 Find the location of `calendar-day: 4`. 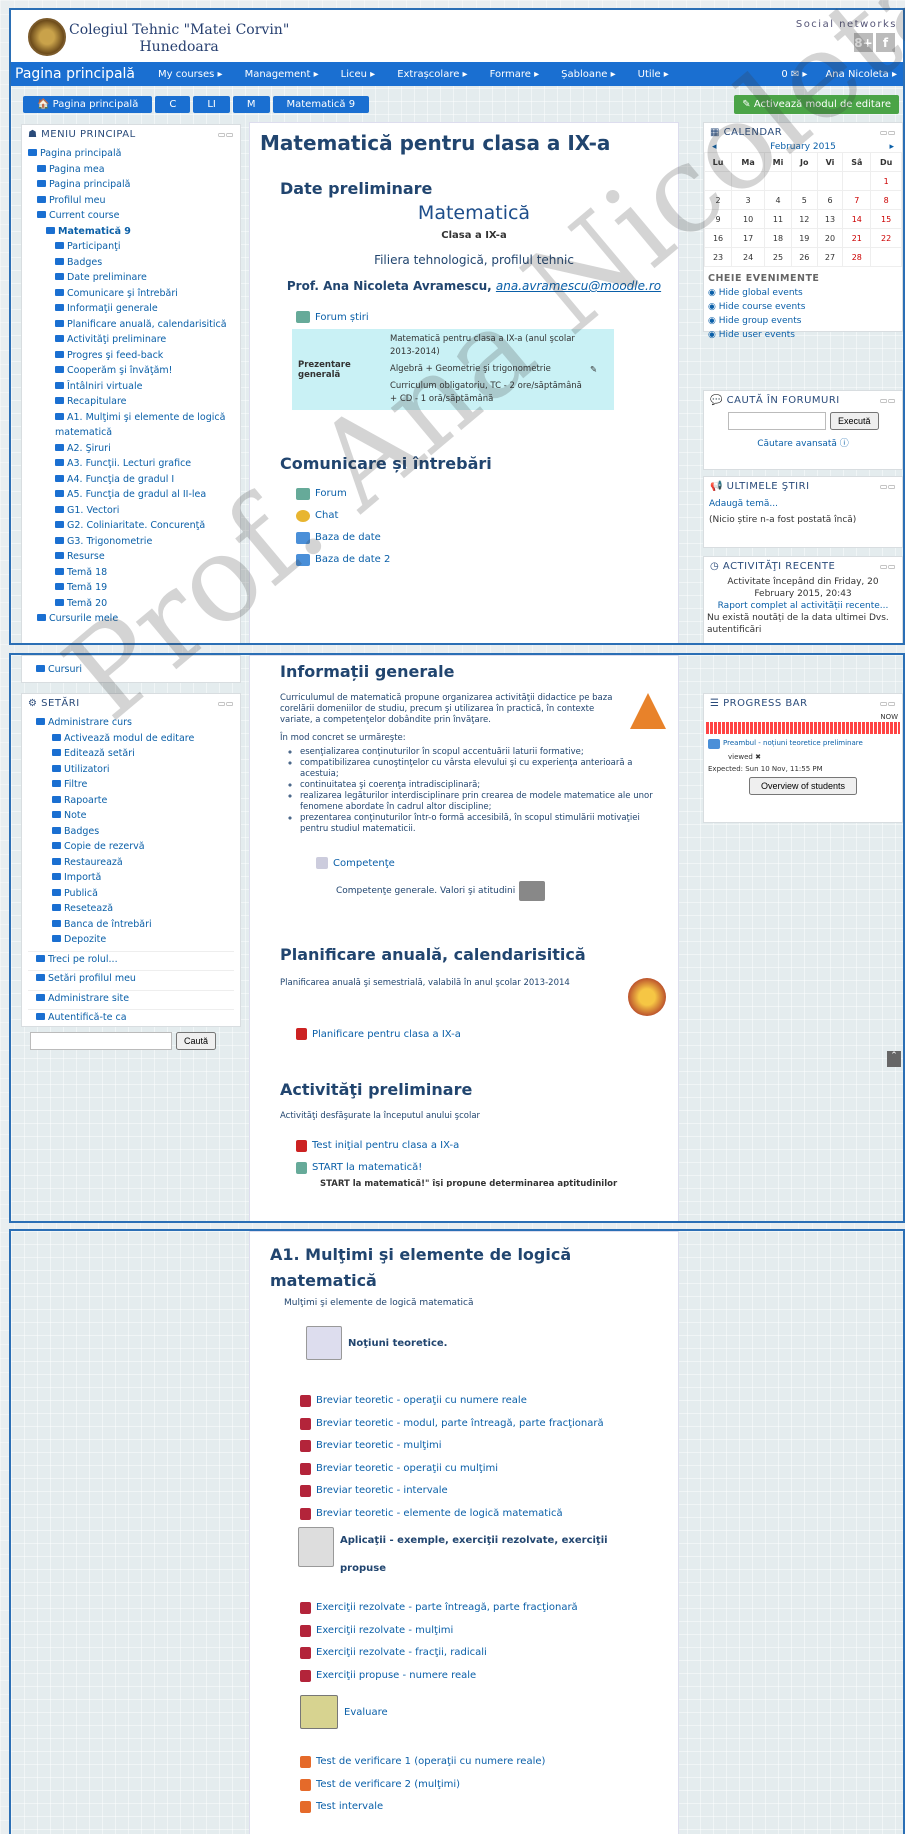

calendar-day: 4 is located at coordinates (778, 200).